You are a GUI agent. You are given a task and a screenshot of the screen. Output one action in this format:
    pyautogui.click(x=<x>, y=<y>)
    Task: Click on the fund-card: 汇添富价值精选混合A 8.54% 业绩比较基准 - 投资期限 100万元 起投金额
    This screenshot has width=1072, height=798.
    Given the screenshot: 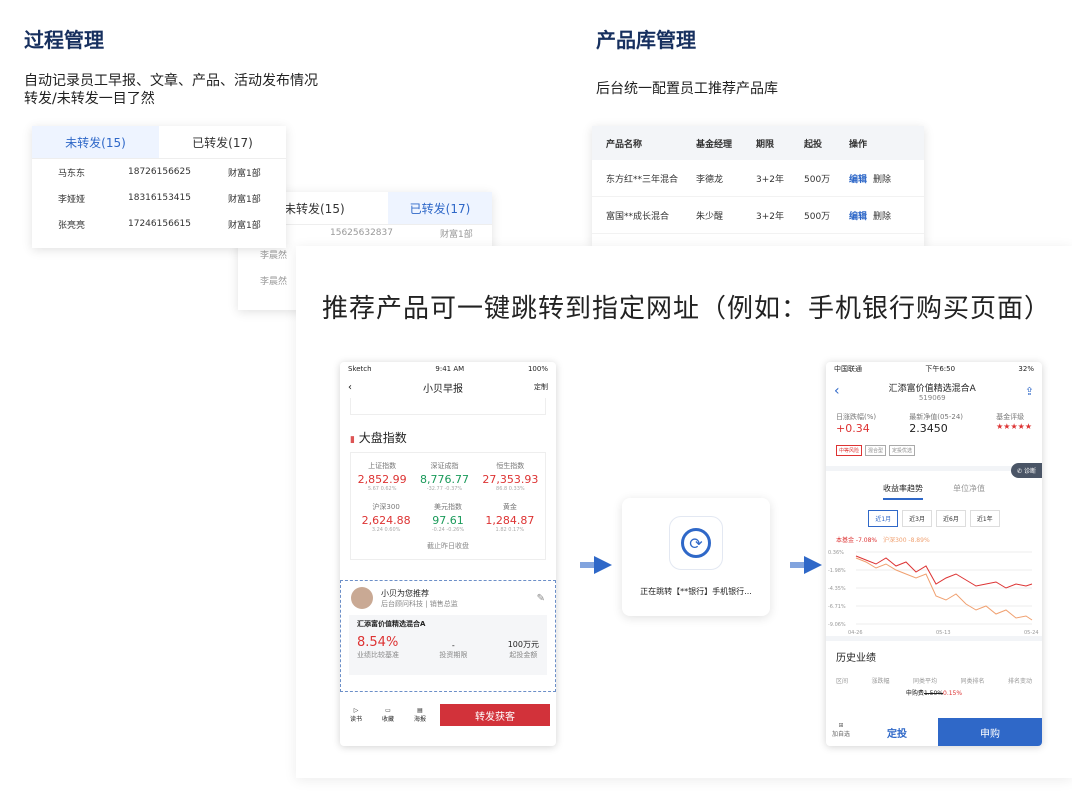 What is the action you would take?
    pyautogui.click(x=448, y=645)
    